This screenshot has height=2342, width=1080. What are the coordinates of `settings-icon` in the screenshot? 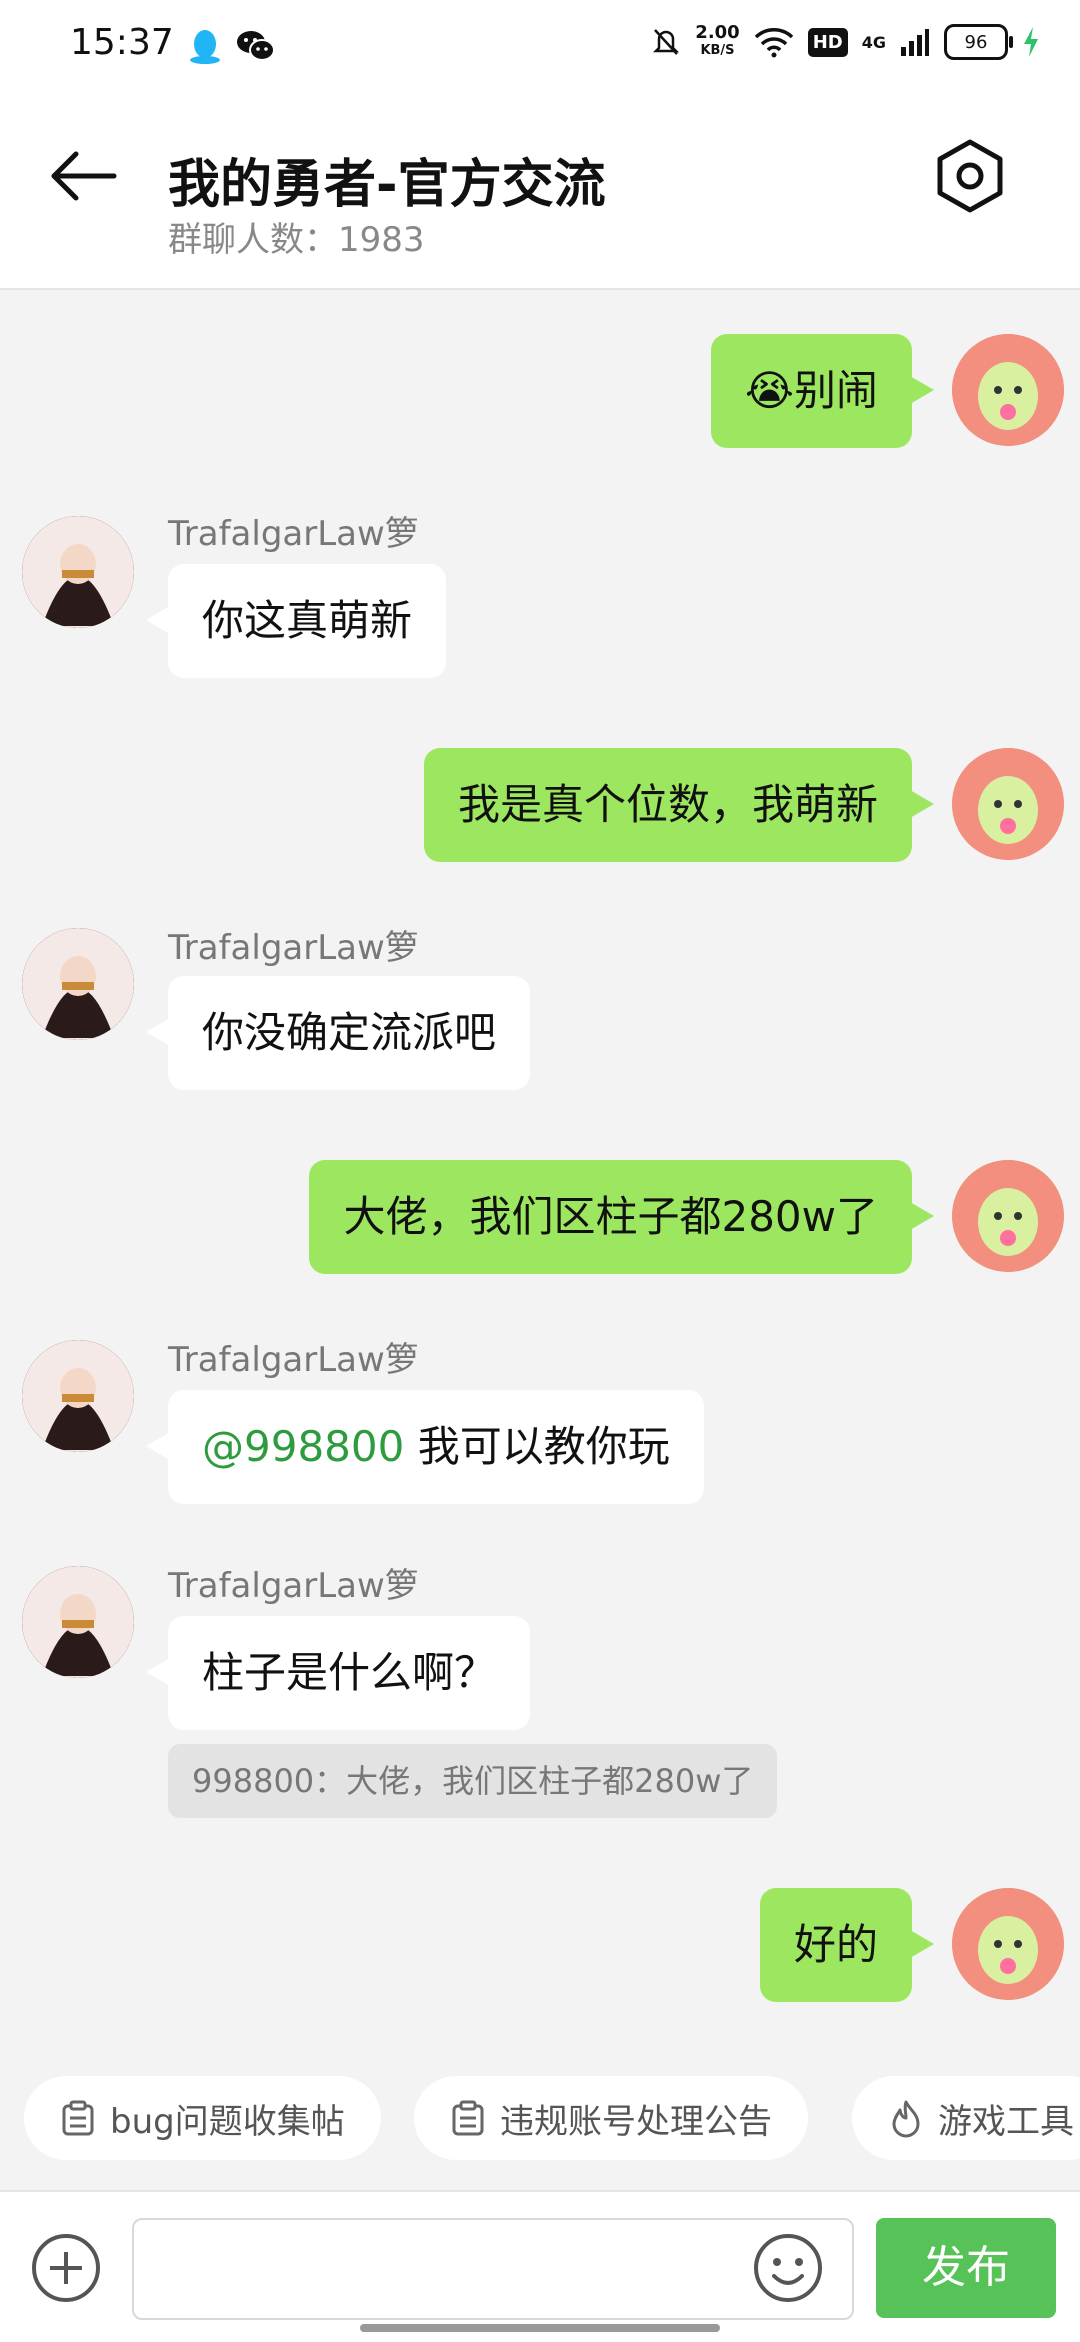 It's located at (970, 176).